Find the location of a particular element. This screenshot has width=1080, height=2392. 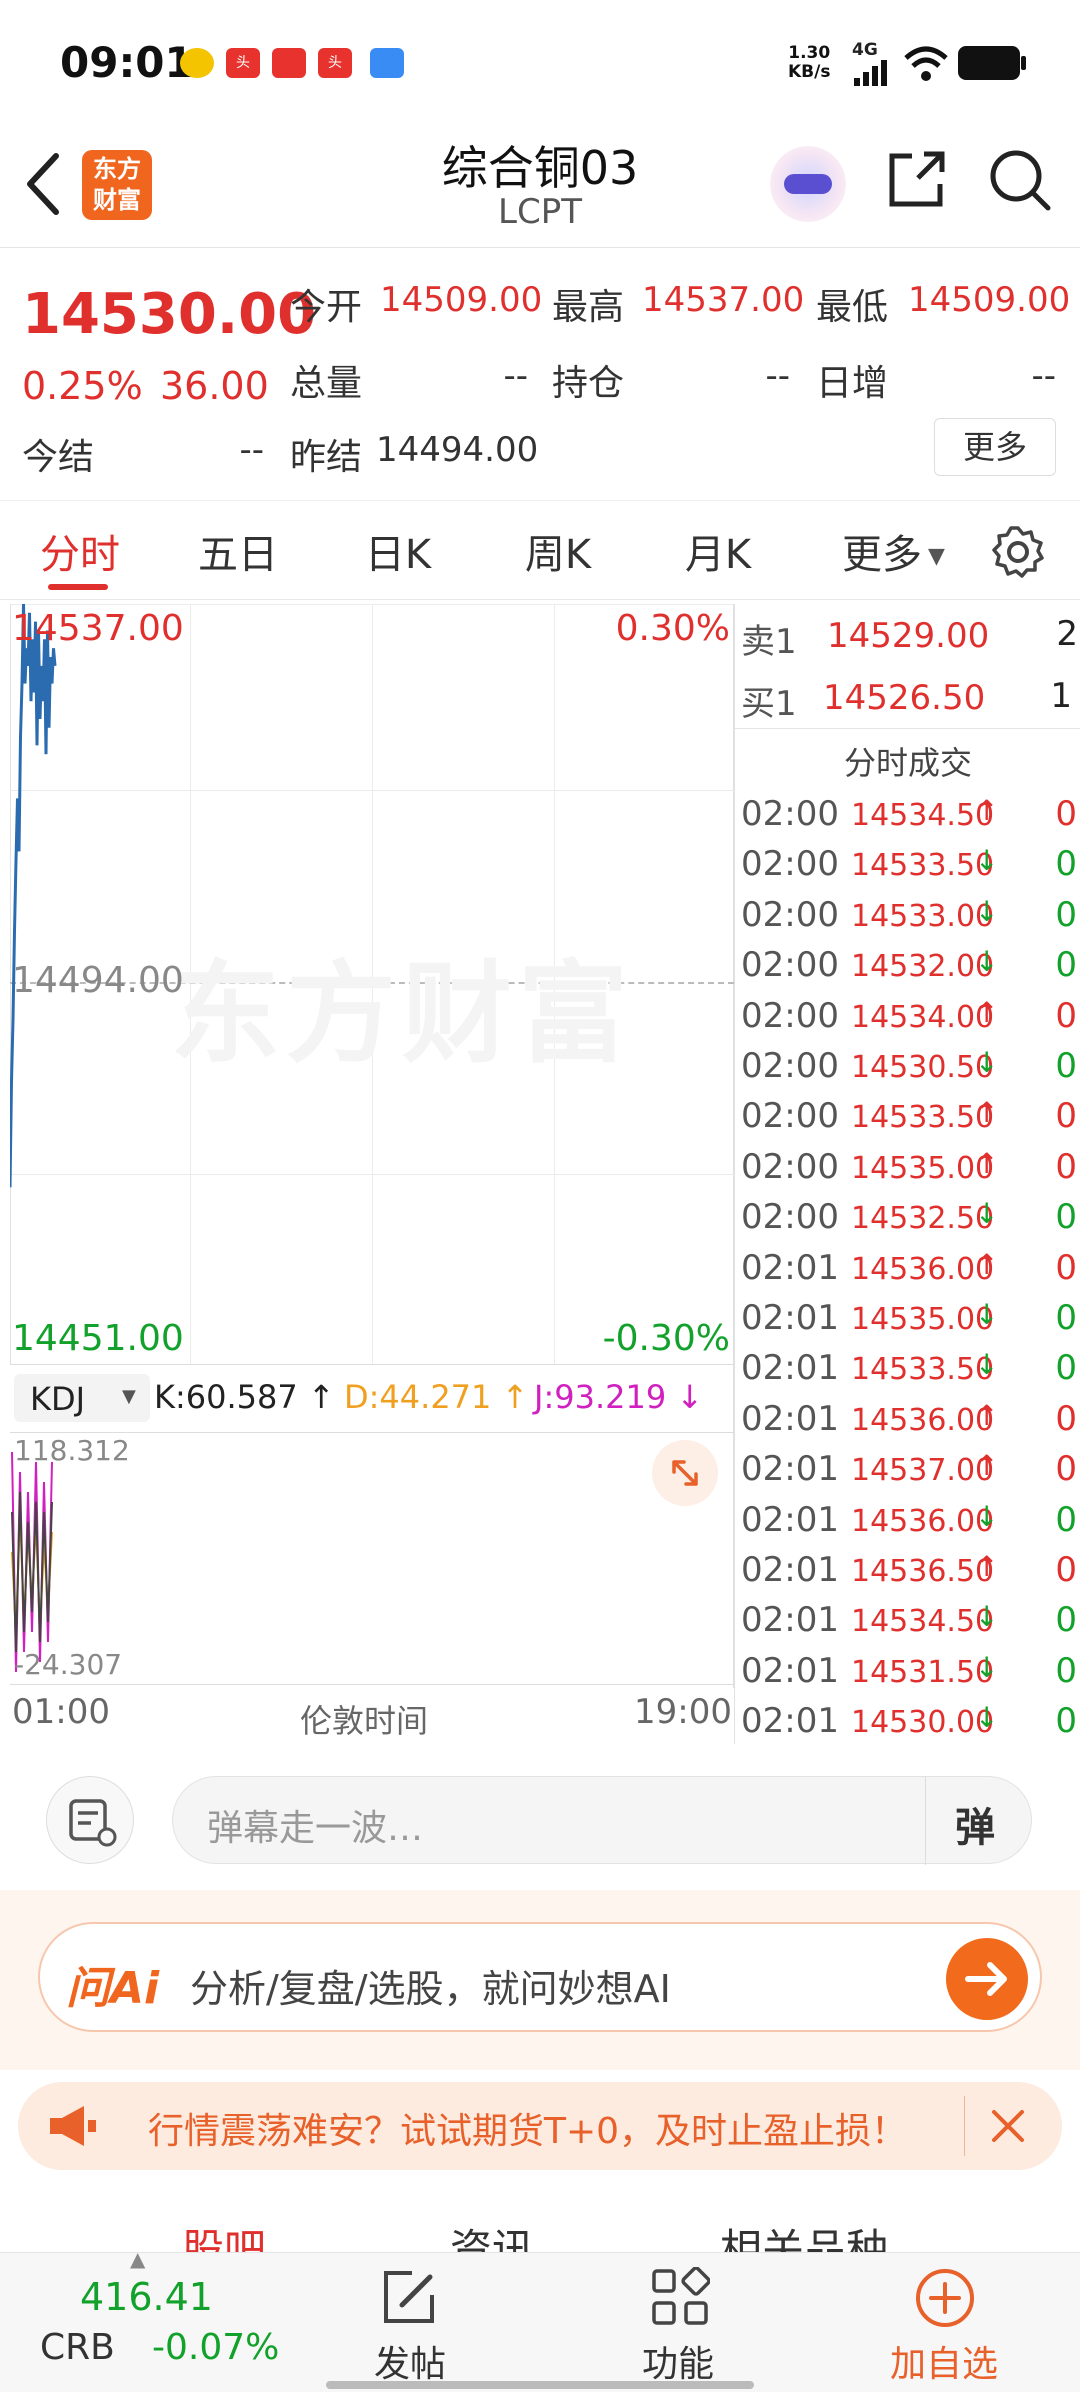

add-watchlist-button: 加自选 is located at coordinates (945, 2322).